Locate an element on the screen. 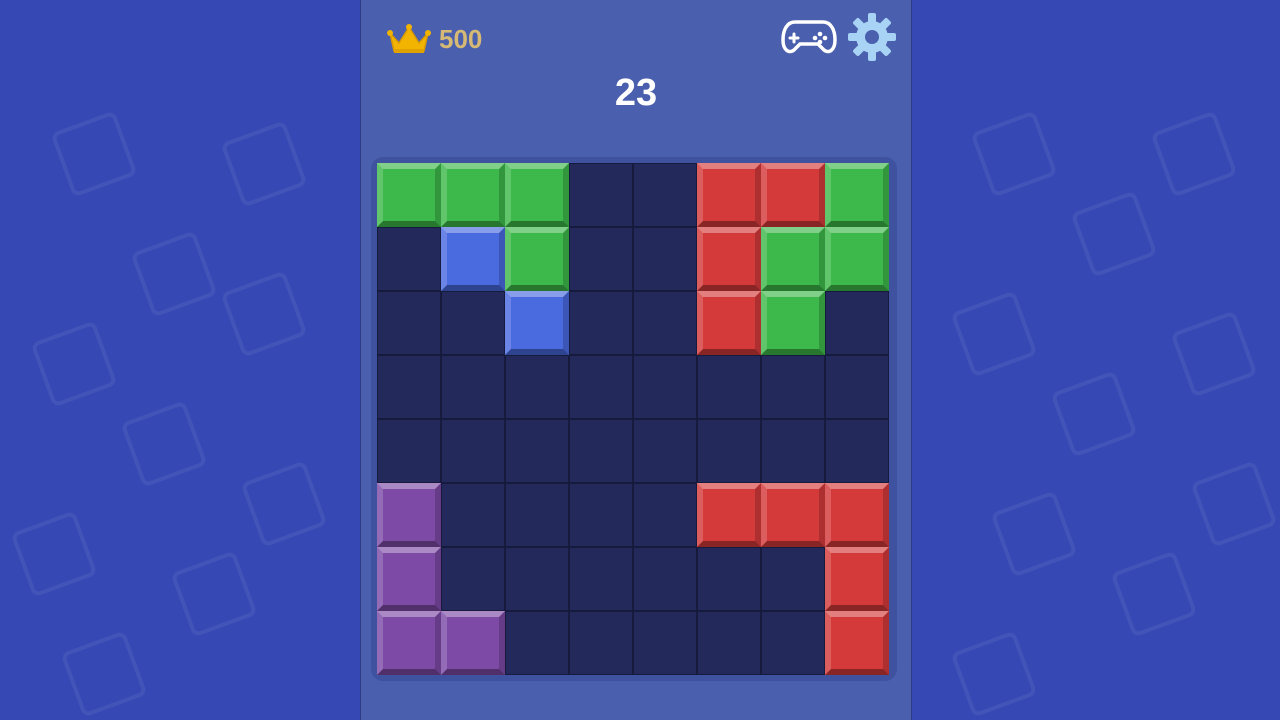 This screenshot has height=720, width=1280. best-score-value: 500 is located at coordinates (461, 38).